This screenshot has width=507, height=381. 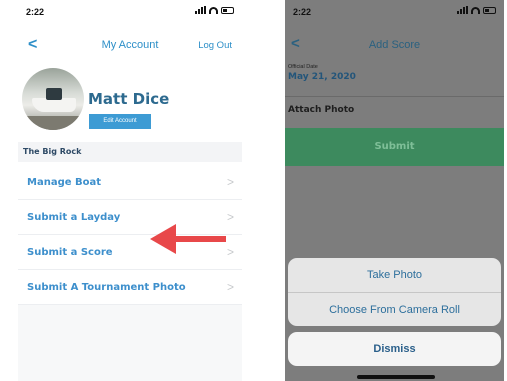 I want to click on take-photo-option: Take Photo, so click(x=394, y=275).